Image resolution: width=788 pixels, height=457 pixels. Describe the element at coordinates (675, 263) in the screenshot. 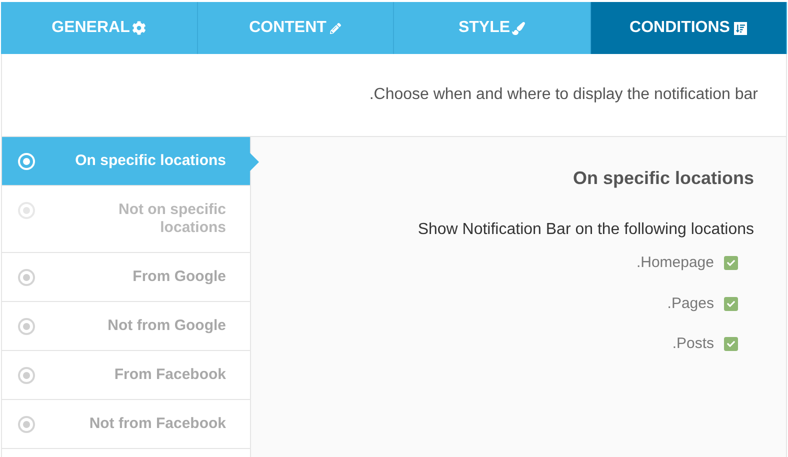

I see `location-label: .Homepage` at that location.